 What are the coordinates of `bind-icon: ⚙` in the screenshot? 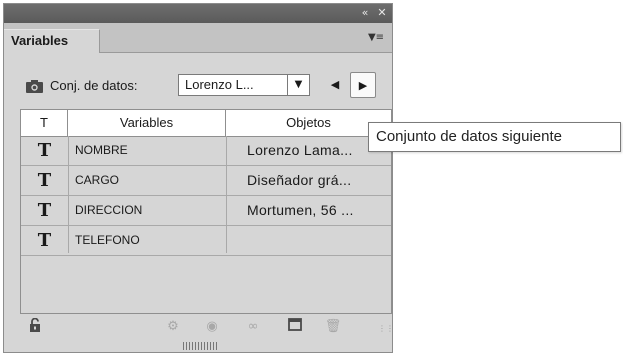 It's located at (173, 327).